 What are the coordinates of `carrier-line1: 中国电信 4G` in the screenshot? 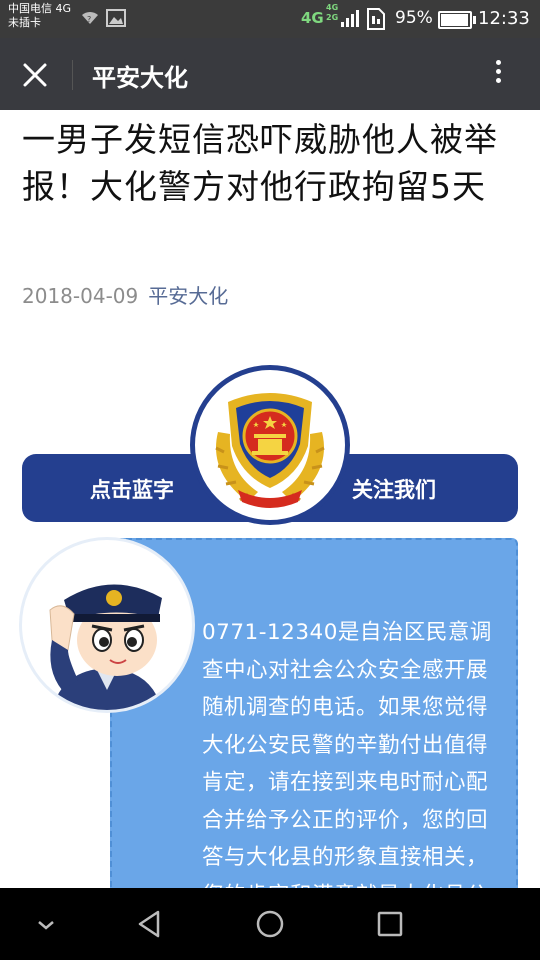 It's located at (40, 8).